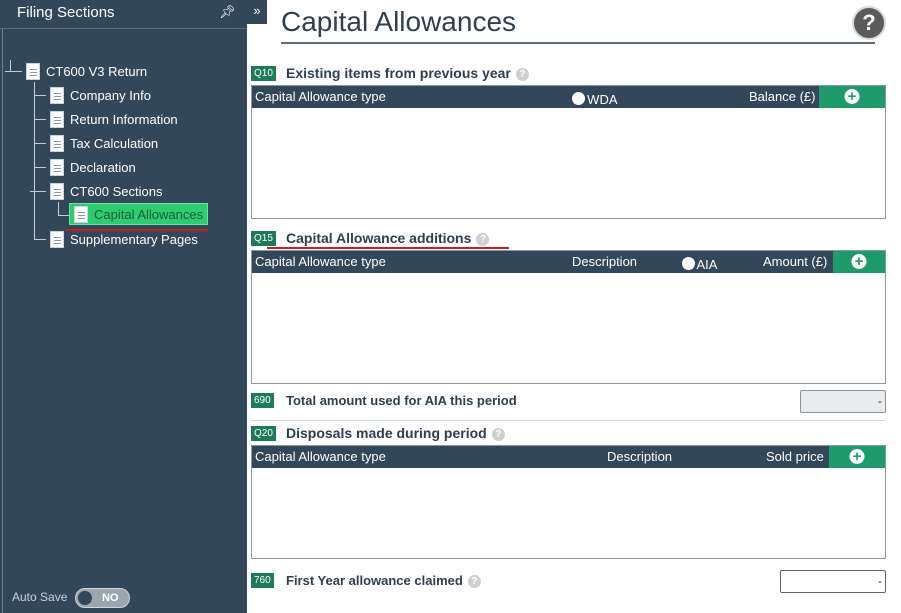  Describe the element at coordinates (66, 12) in the screenshot. I see `sidebar-title: Filing Sections` at that location.